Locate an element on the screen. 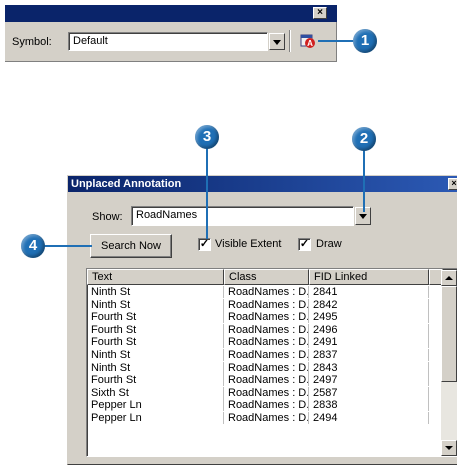  show-label: Show: is located at coordinates (107, 217).